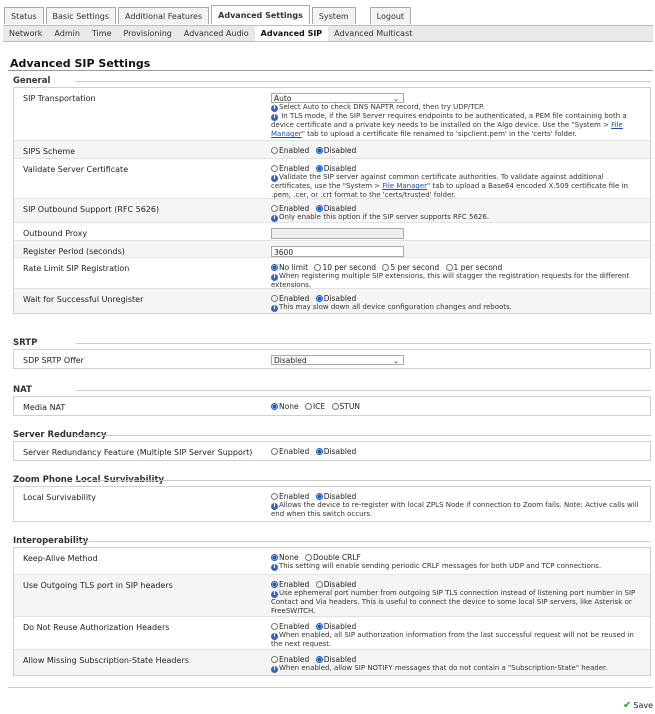 The width and height of the screenshot is (655, 714). I want to click on row-label: Rate Limit SIP Registration, so click(76, 268).